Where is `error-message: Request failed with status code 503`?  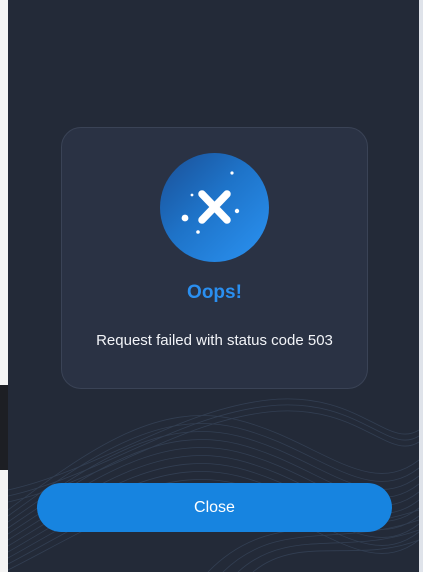 error-message: Request failed with status code 503 is located at coordinates (214, 340).